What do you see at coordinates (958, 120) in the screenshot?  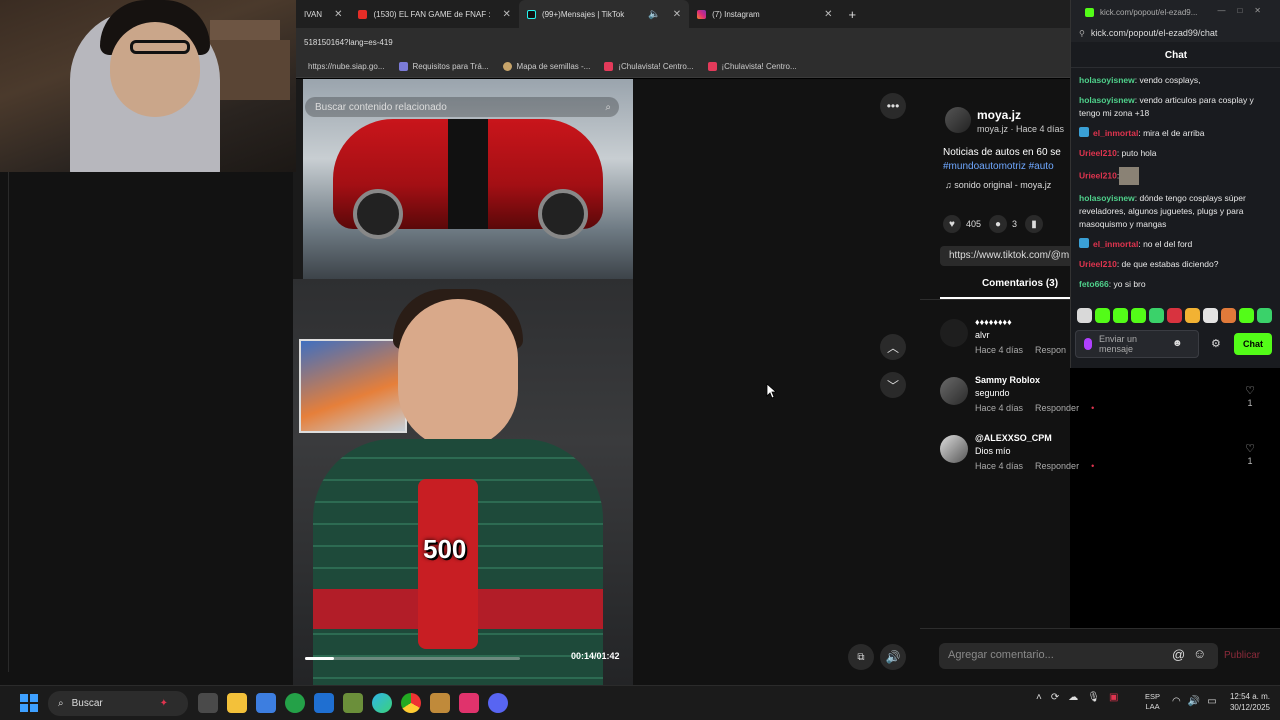 I see `author-avatar` at bounding box center [958, 120].